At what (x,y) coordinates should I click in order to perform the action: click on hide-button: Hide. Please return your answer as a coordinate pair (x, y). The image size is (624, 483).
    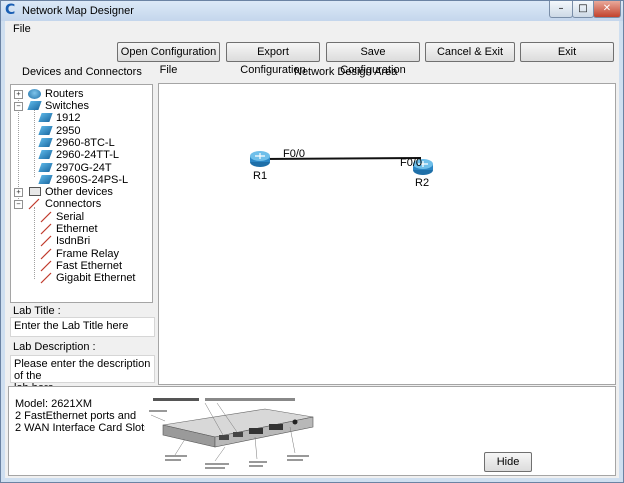
    Looking at the image, I should click on (508, 462).